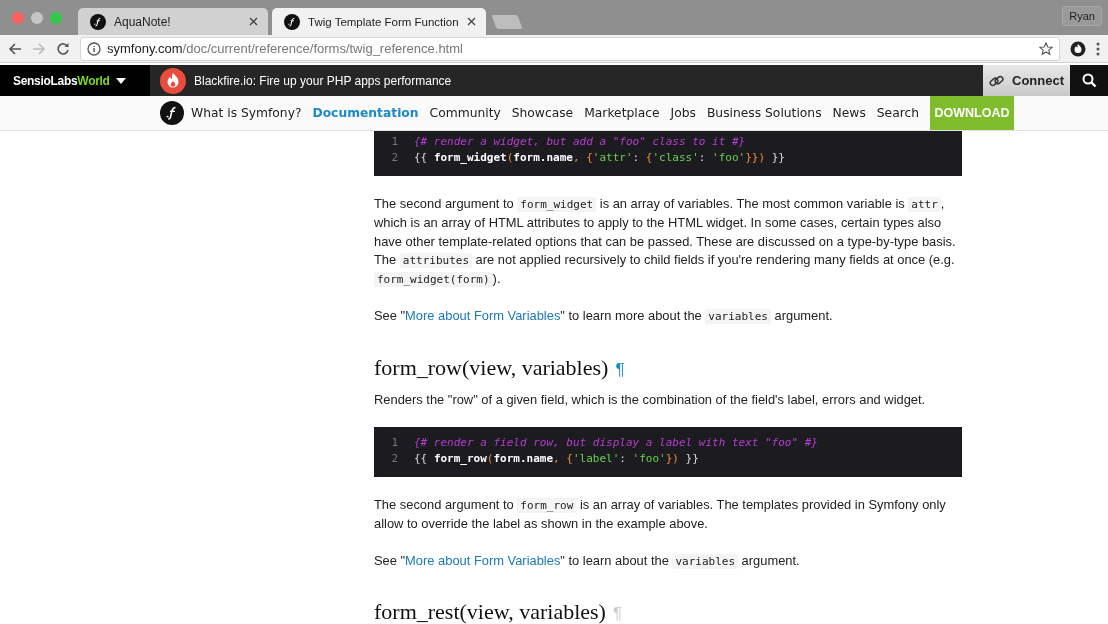 The image size is (1108, 624). I want to click on nav-link: Business Solutions, so click(764, 113).